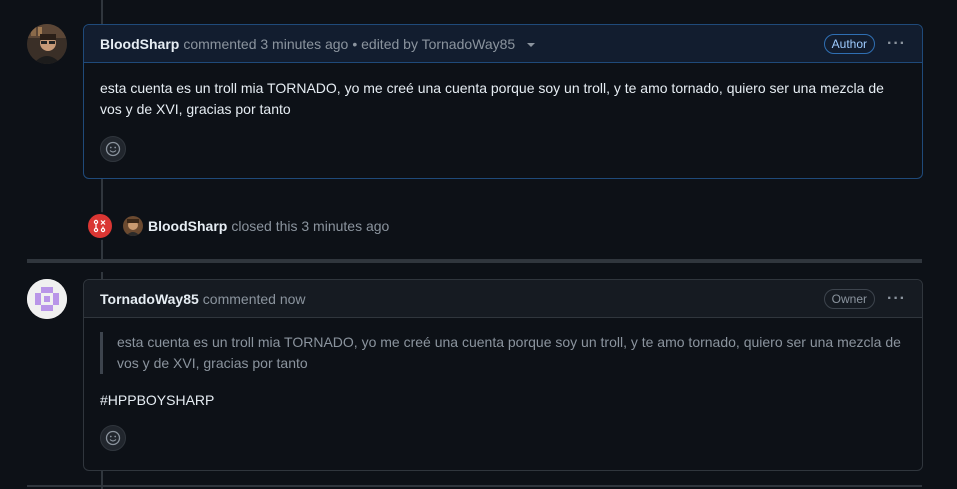 The image size is (957, 489). Describe the element at coordinates (849, 43) in the screenshot. I see `author-badge: Author` at that location.